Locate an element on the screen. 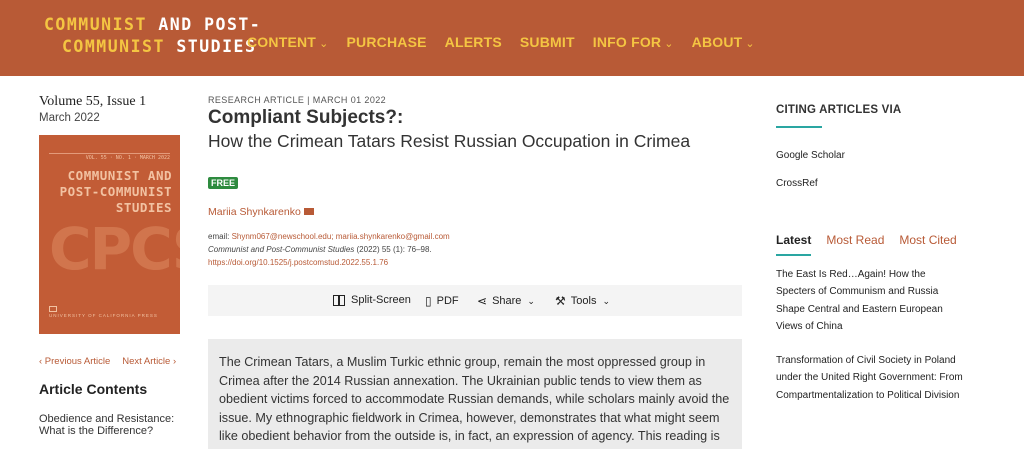  free-badge: FREE is located at coordinates (223, 183).